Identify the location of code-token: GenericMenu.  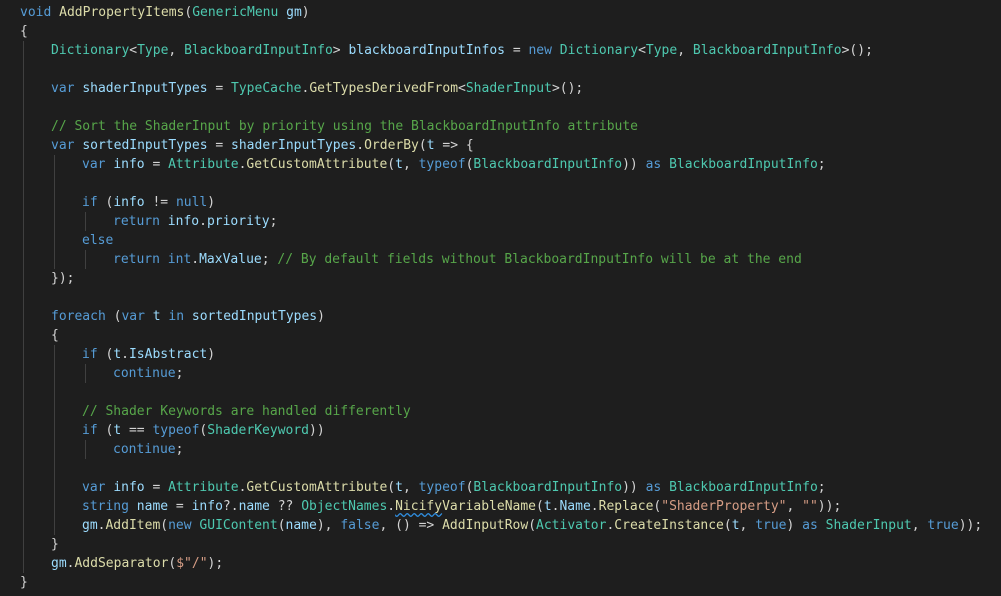
(235, 12).